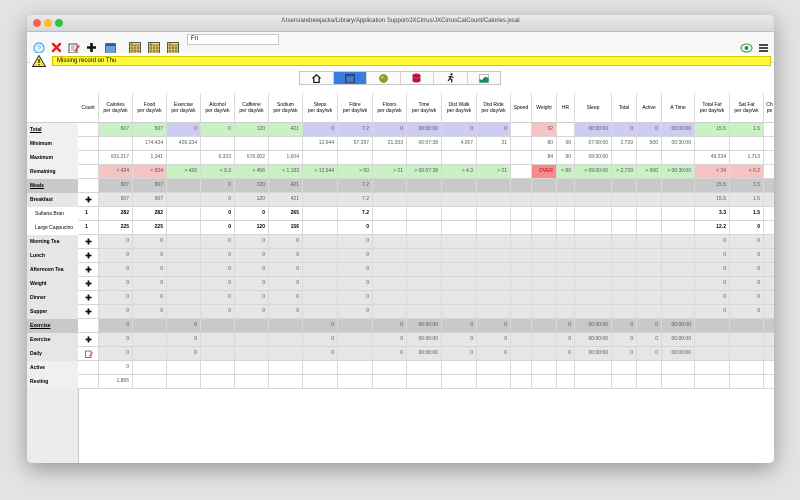 This screenshot has width=800, height=500. What do you see at coordinates (355, 171) in the screenshot?
I see `table-cell: > 50` at bounding box center [355, 171].